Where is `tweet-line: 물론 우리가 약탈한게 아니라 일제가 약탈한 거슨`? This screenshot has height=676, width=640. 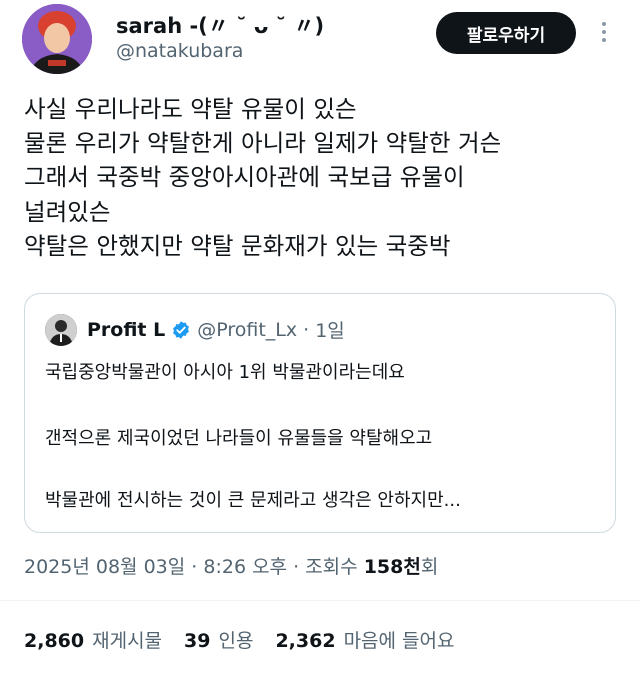
tweet-line: 물론 우리가 약탈한게 아니라 일제가 약탈한 거슨 is located at coordinates (263, 143).